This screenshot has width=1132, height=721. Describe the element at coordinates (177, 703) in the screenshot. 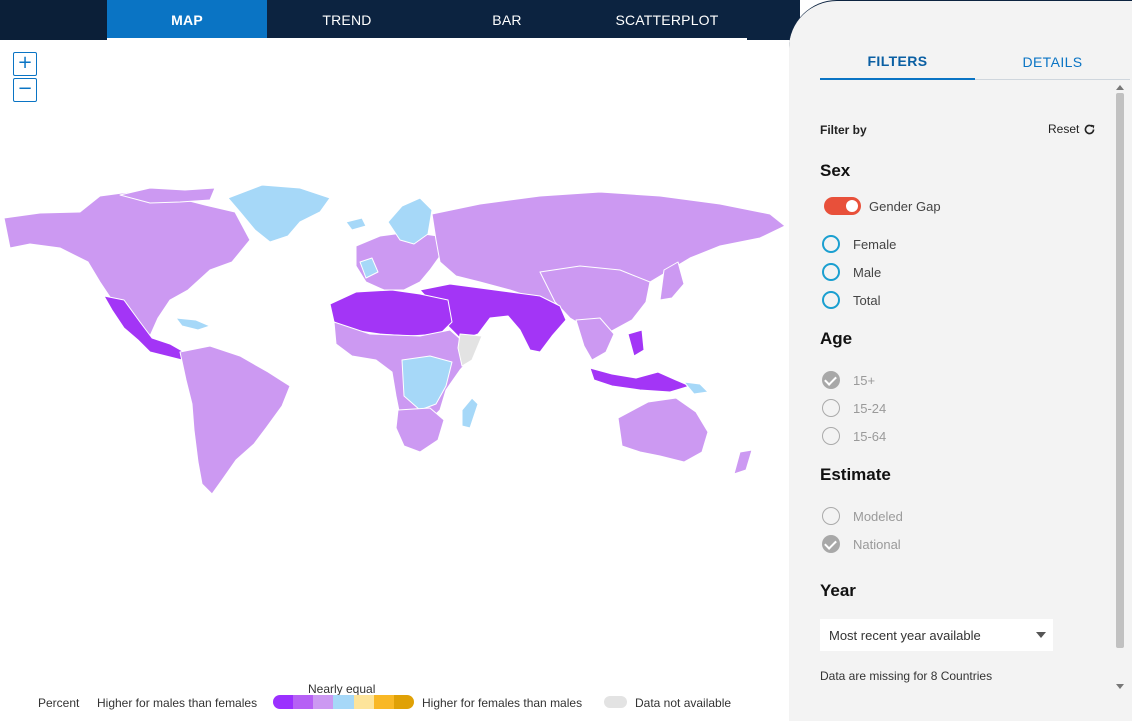

I see `legend-male-label: Higher for males than females` at that location.